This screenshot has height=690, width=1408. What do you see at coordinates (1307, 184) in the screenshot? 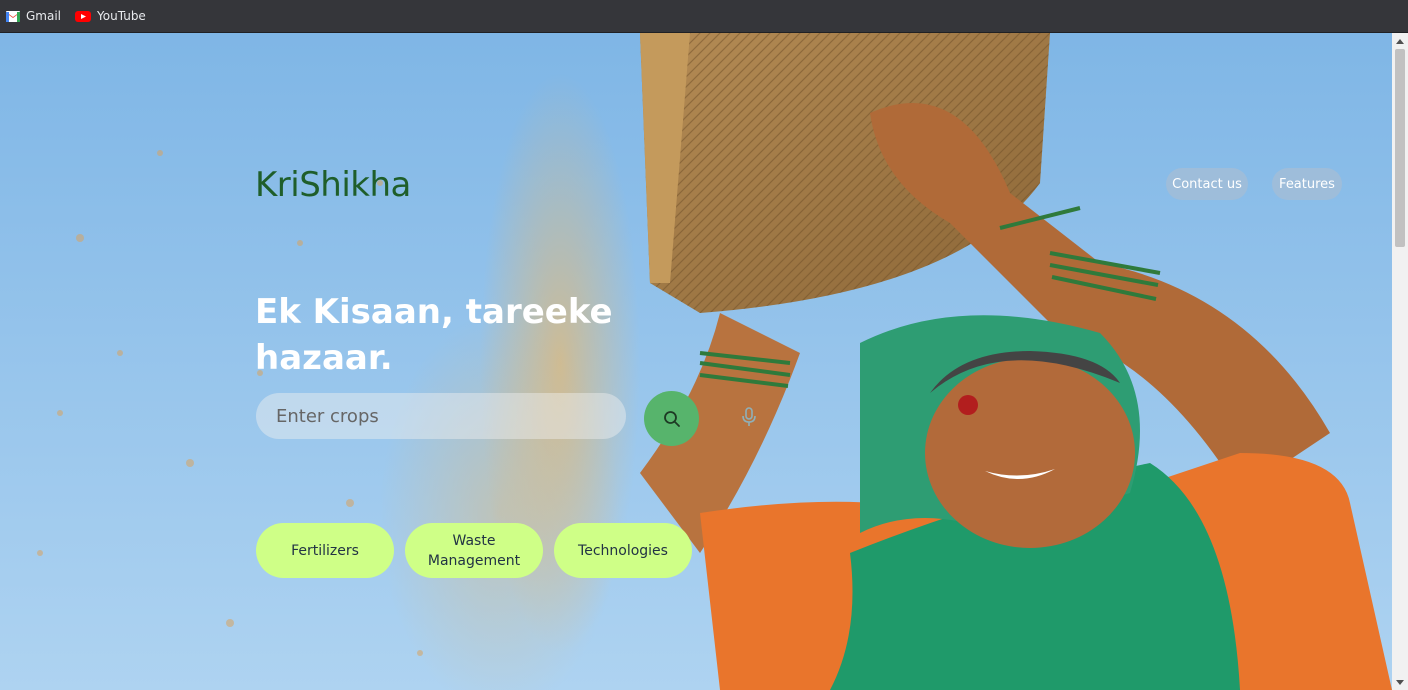
I see `nav-features-button: Features` at bounding box center [1307, 184].